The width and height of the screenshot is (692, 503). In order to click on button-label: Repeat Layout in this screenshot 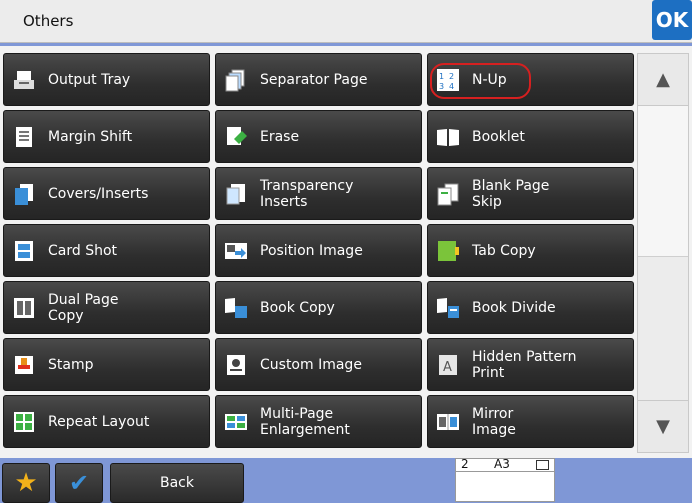, I will do `click(99, 421)`.